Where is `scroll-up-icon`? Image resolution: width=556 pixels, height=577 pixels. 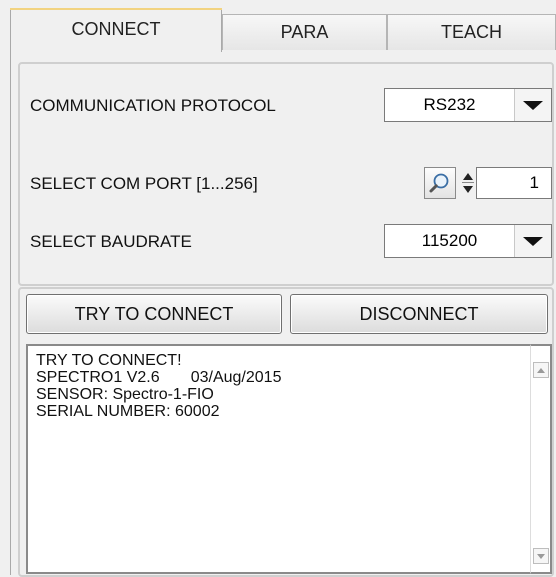
scroll-up-icon is located at coordinates (541, 370).